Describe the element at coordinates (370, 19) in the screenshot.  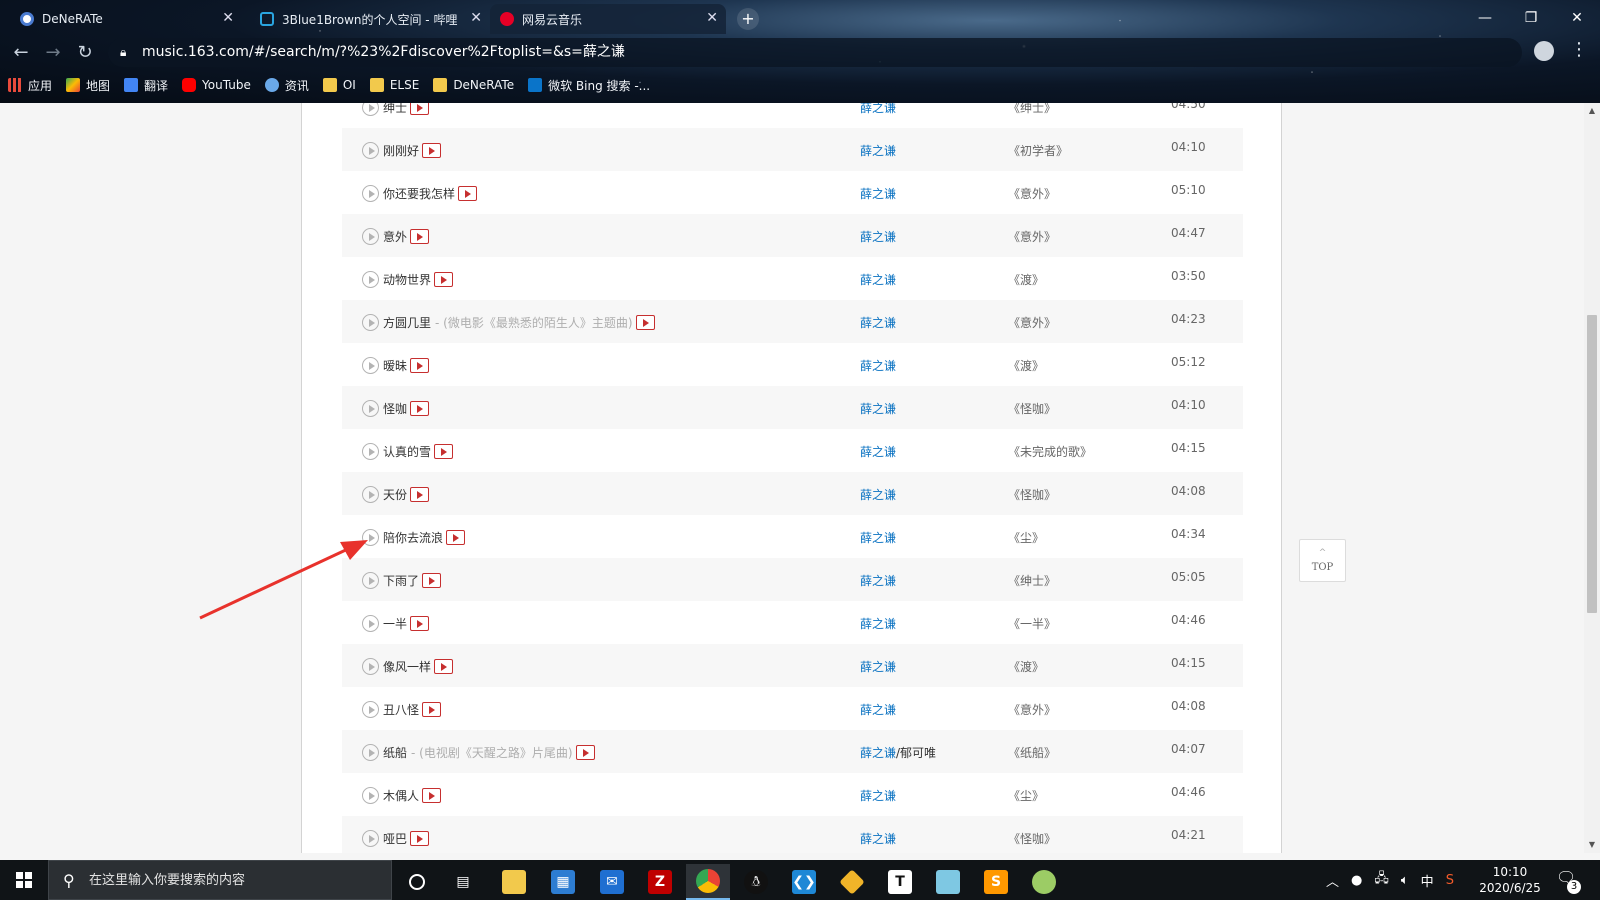
I see `tab-bilibili: 3Blue1Brown的个人空间 - 哔哩 ✕` at that location.